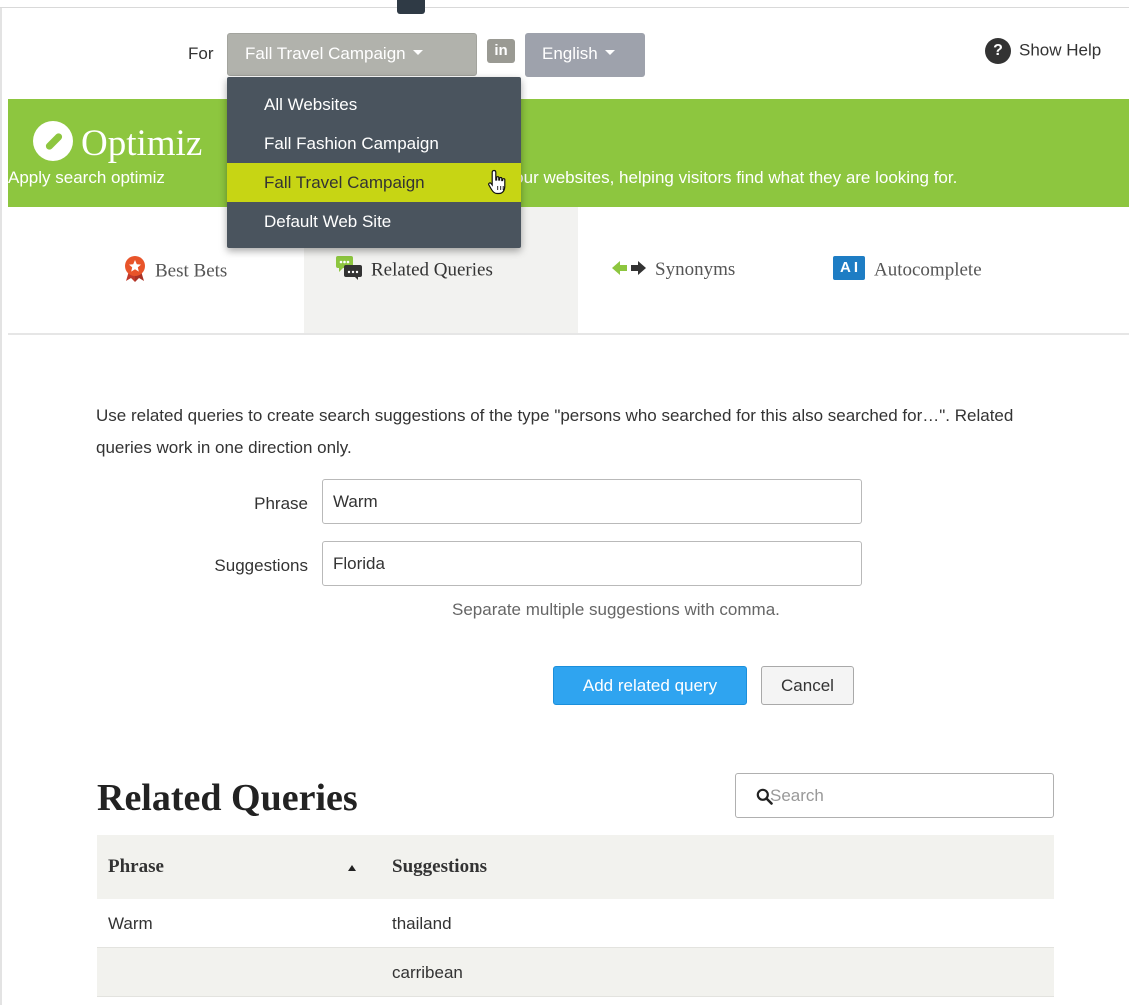  What do you see at coordinates (928, 270) in the screenshot?
I see `tab-autocomplete-label: Autocomplete` at bounding box center [928, 270].